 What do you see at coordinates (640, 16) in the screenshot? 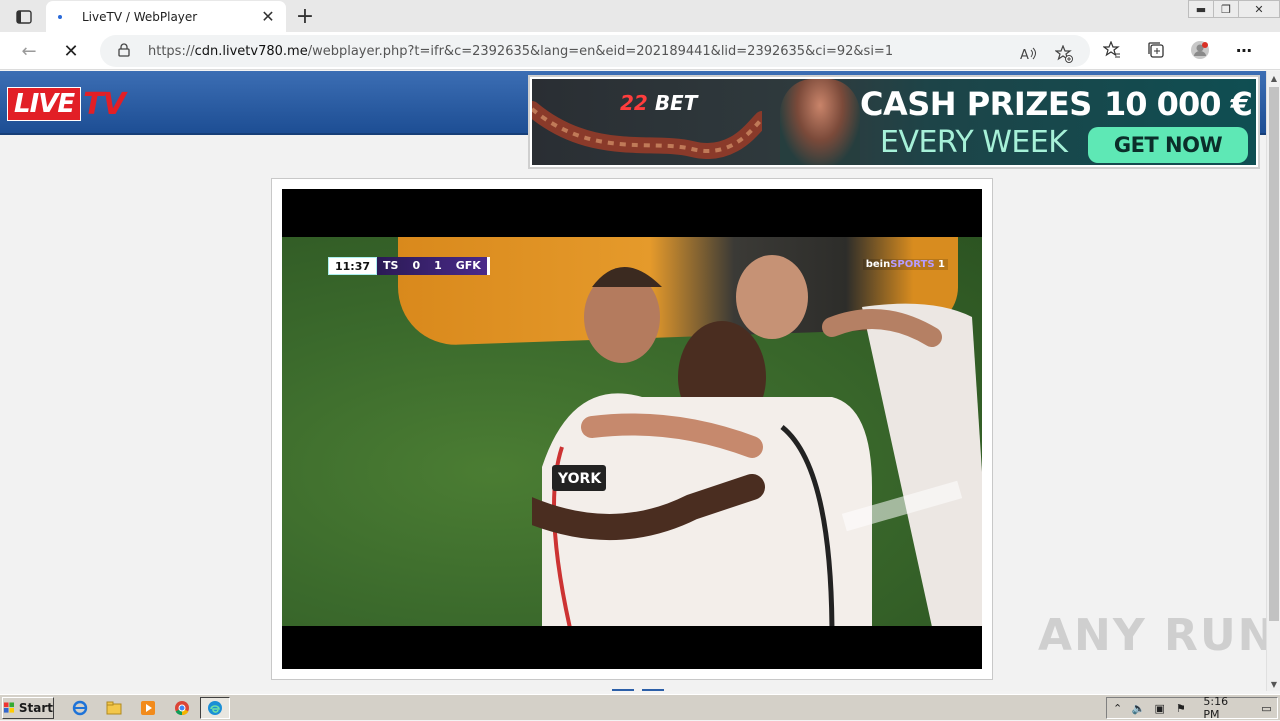
I see `tab-bar: LiveTV / WebPlayer ✕ + ▬ ❐ ✕` at bounding box center [640, 16].